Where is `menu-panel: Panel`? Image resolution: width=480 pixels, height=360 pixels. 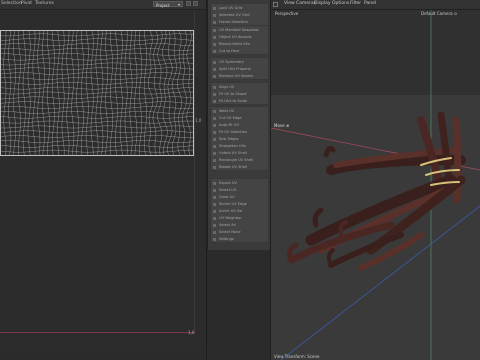 menu-panel: Panel is located at coordinates (370, 3).